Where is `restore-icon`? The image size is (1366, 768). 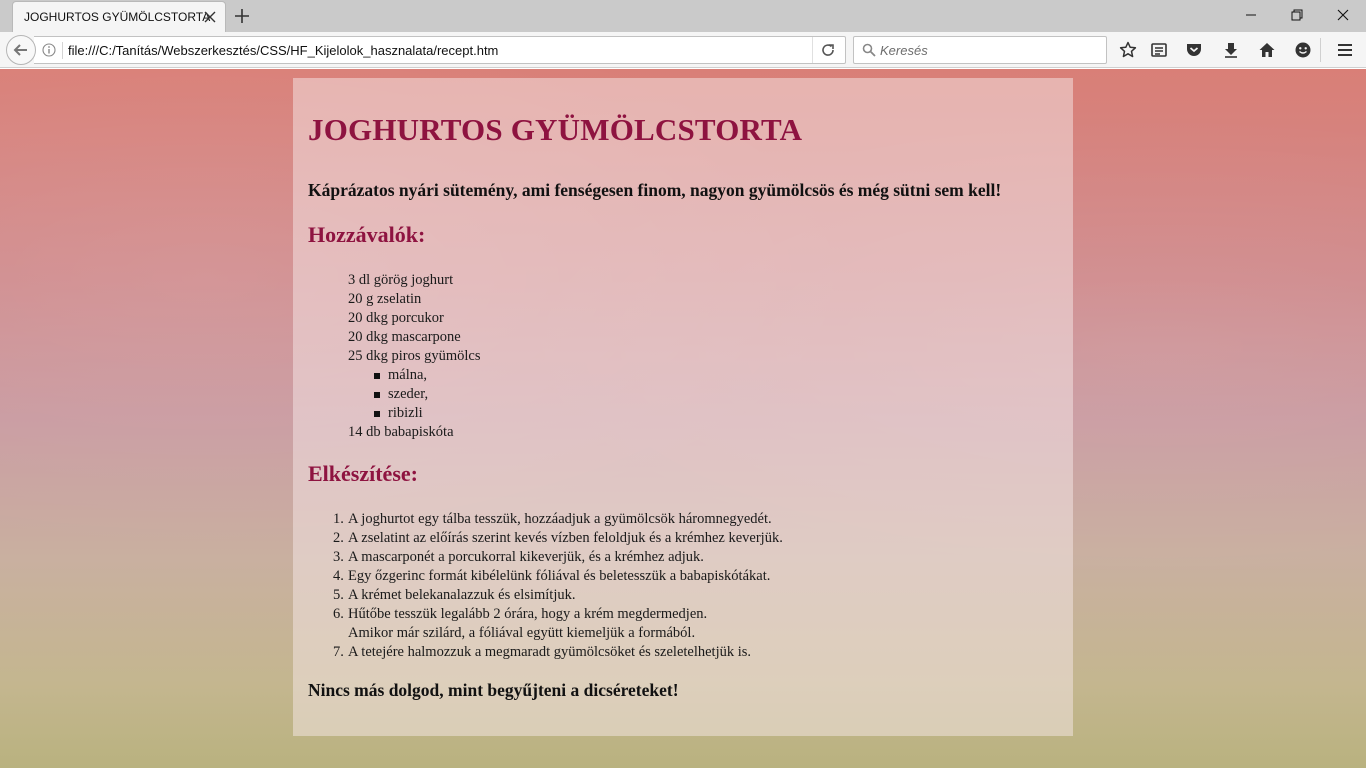 restore-icon is located at coordinates (1297, 15).